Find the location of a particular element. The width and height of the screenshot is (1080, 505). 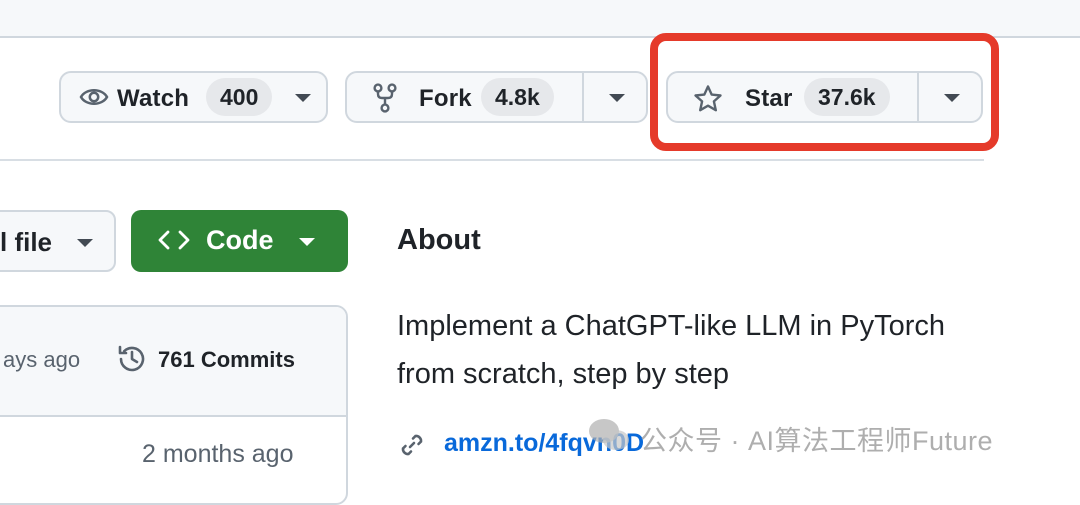

about-heading: About is located at coordinates (439, 240).